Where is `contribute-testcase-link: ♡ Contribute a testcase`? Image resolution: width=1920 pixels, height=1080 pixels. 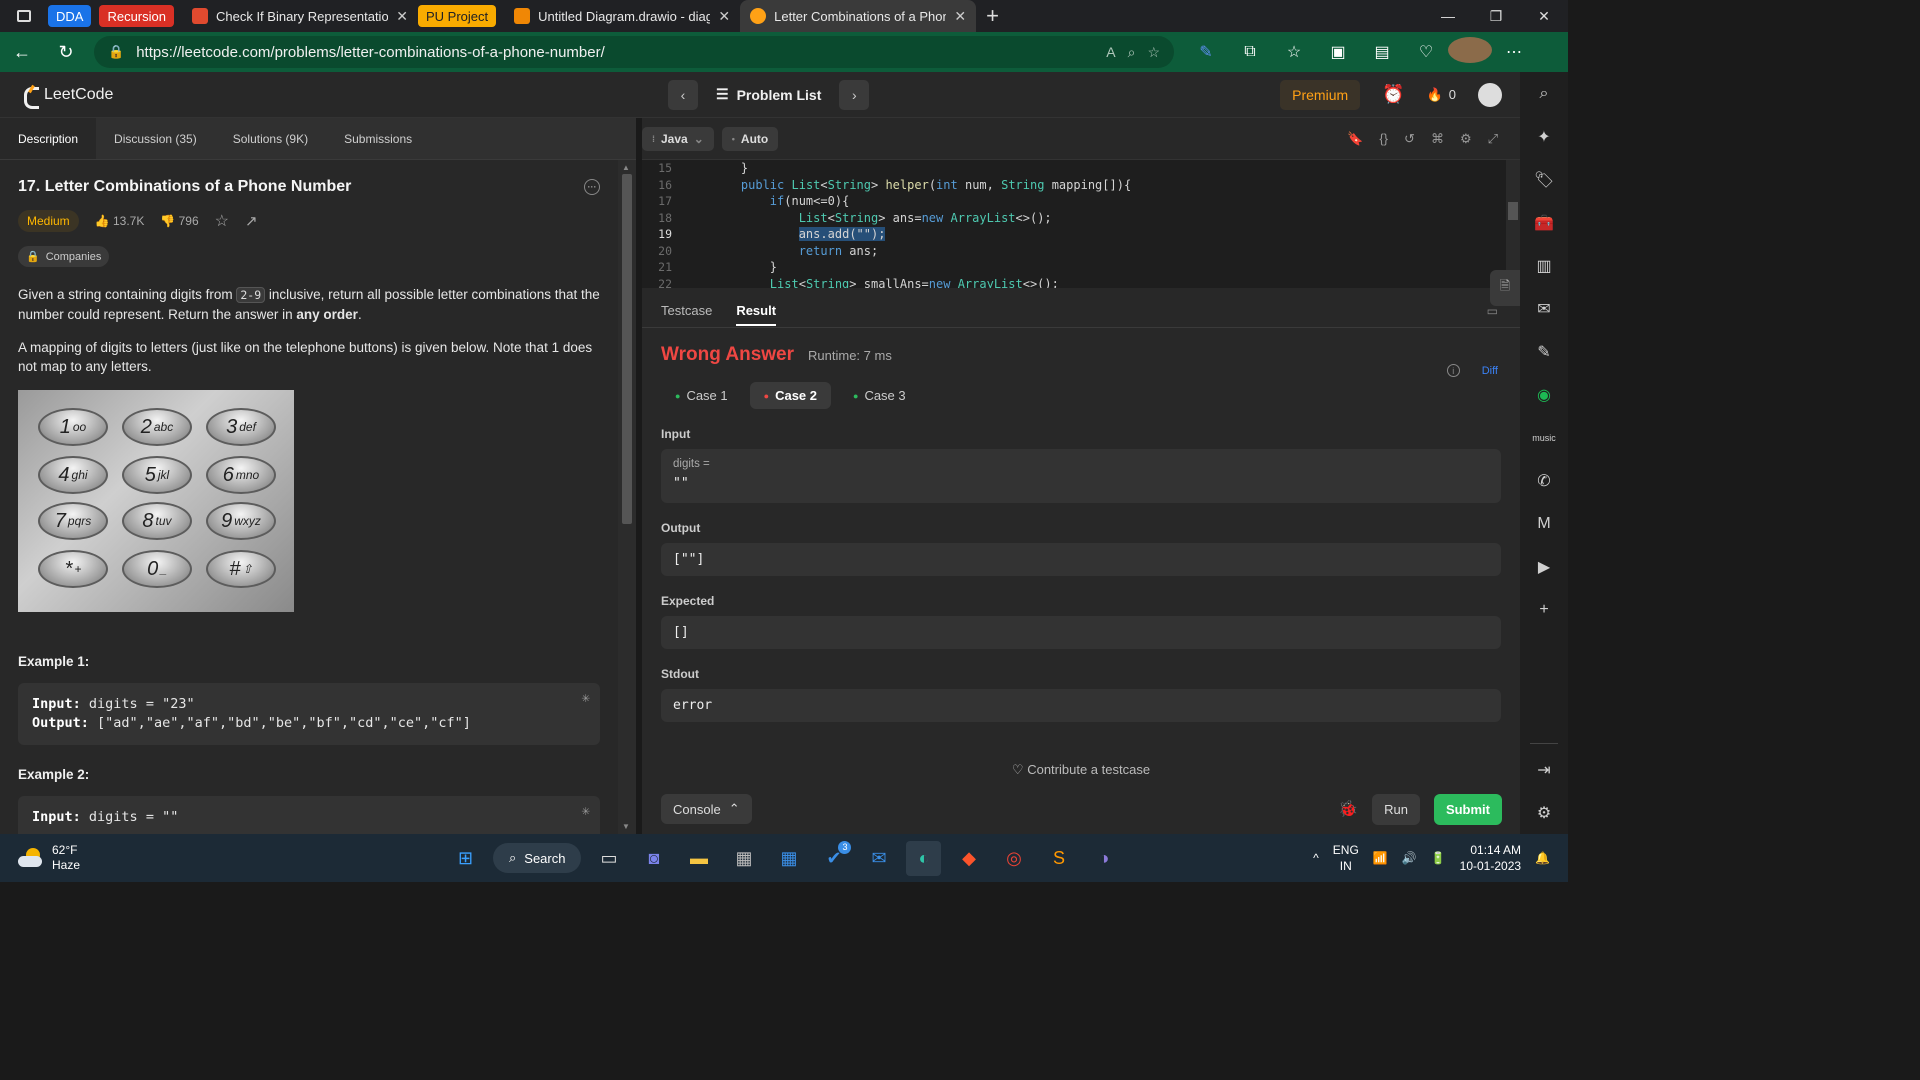 contribute-testcase-link: ♡ Contribute a testcase is located at coordinates (1081, 770).